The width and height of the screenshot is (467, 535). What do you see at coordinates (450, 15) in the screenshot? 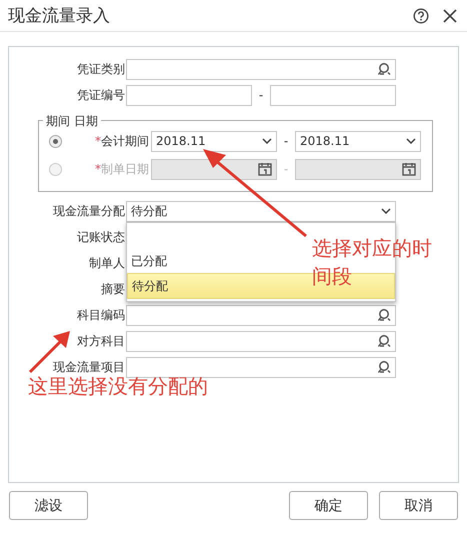
I see `close-icon` at bounding box center [450, 15].